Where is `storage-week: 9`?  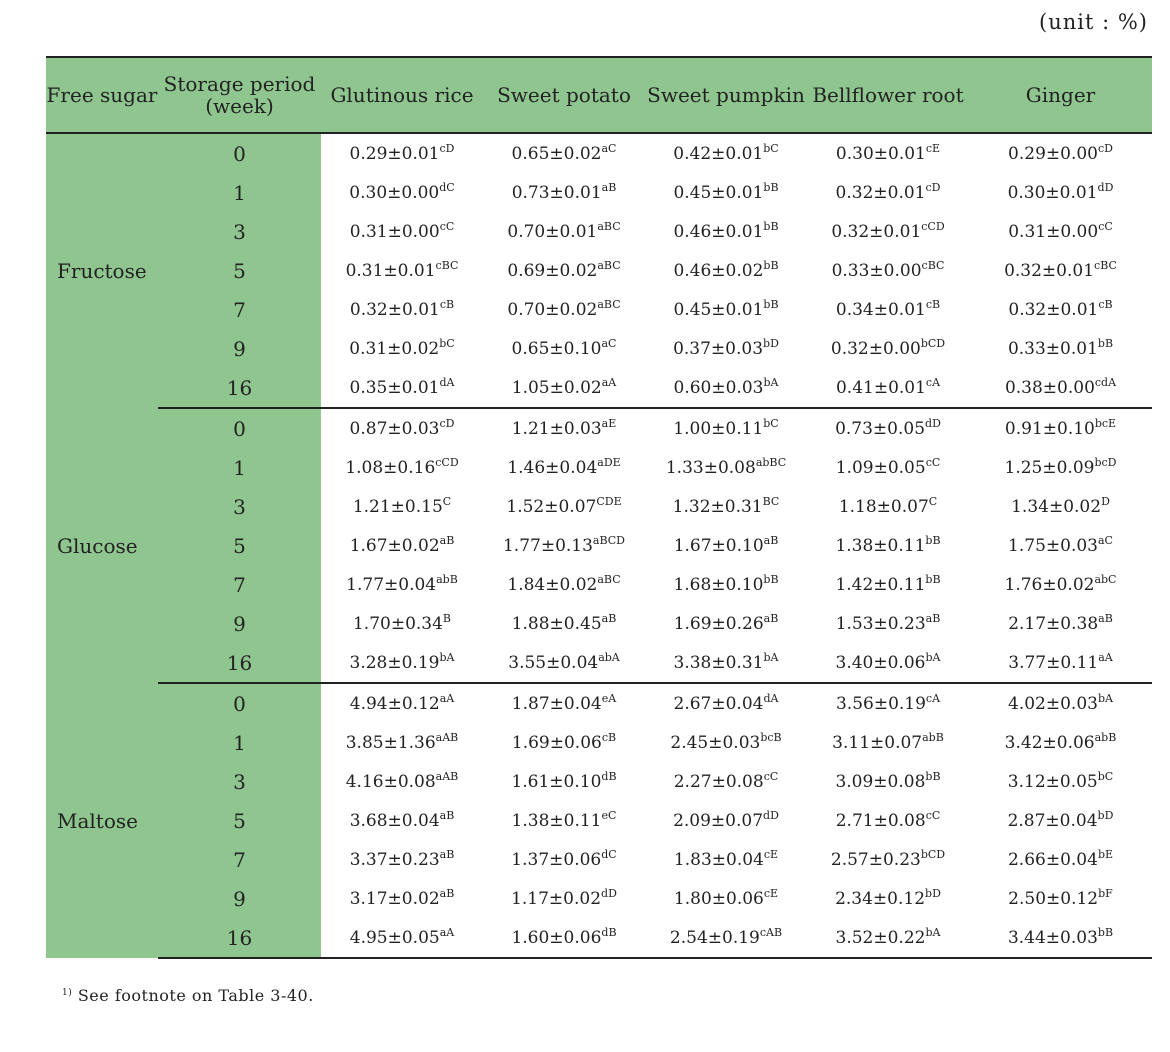
storage-week: 9 is located at coordinates (239, 623).